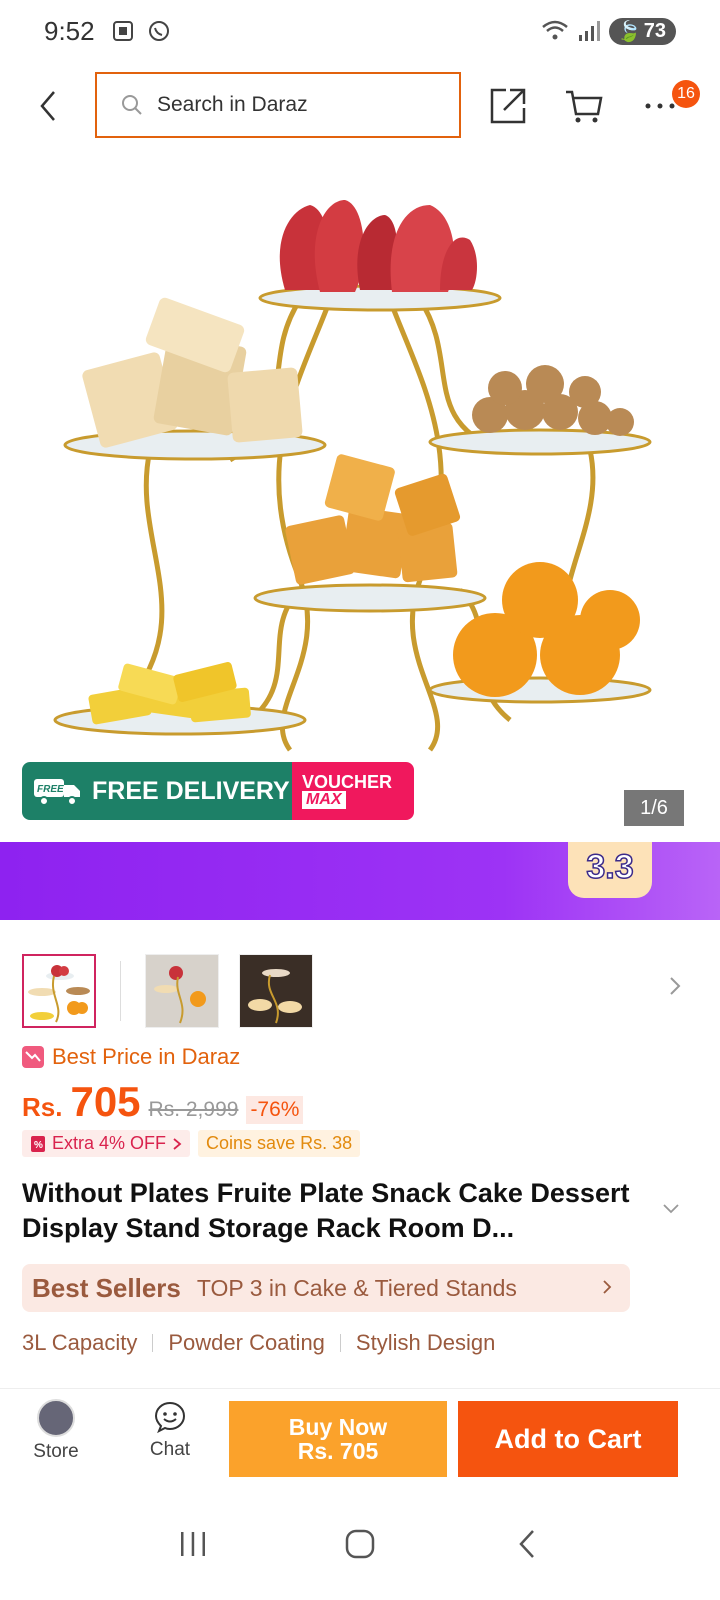 The height and width of the screenshot is (1600, 720). I want to click on top-header: 16, so click(360, 106).